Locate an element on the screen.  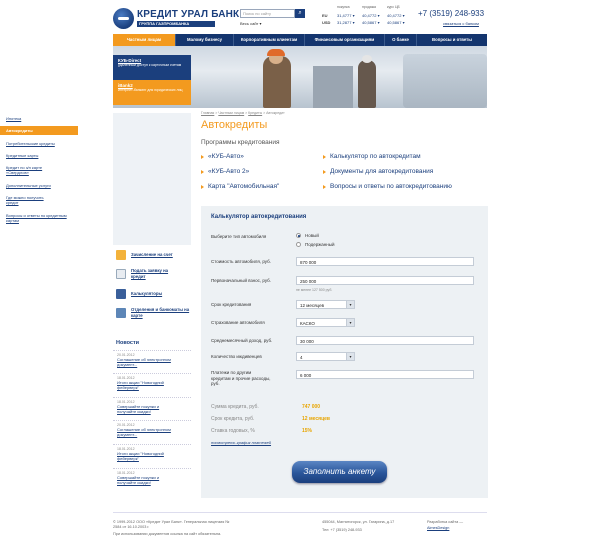
nav-about: О банке is located at coordinates (401, 40).